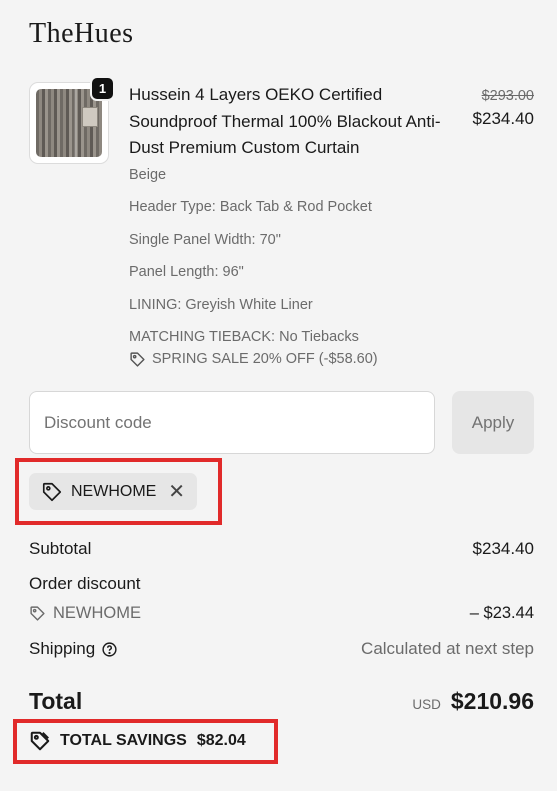  I want to click on product-option: Single Panel Width: 70", so click(205, 239).